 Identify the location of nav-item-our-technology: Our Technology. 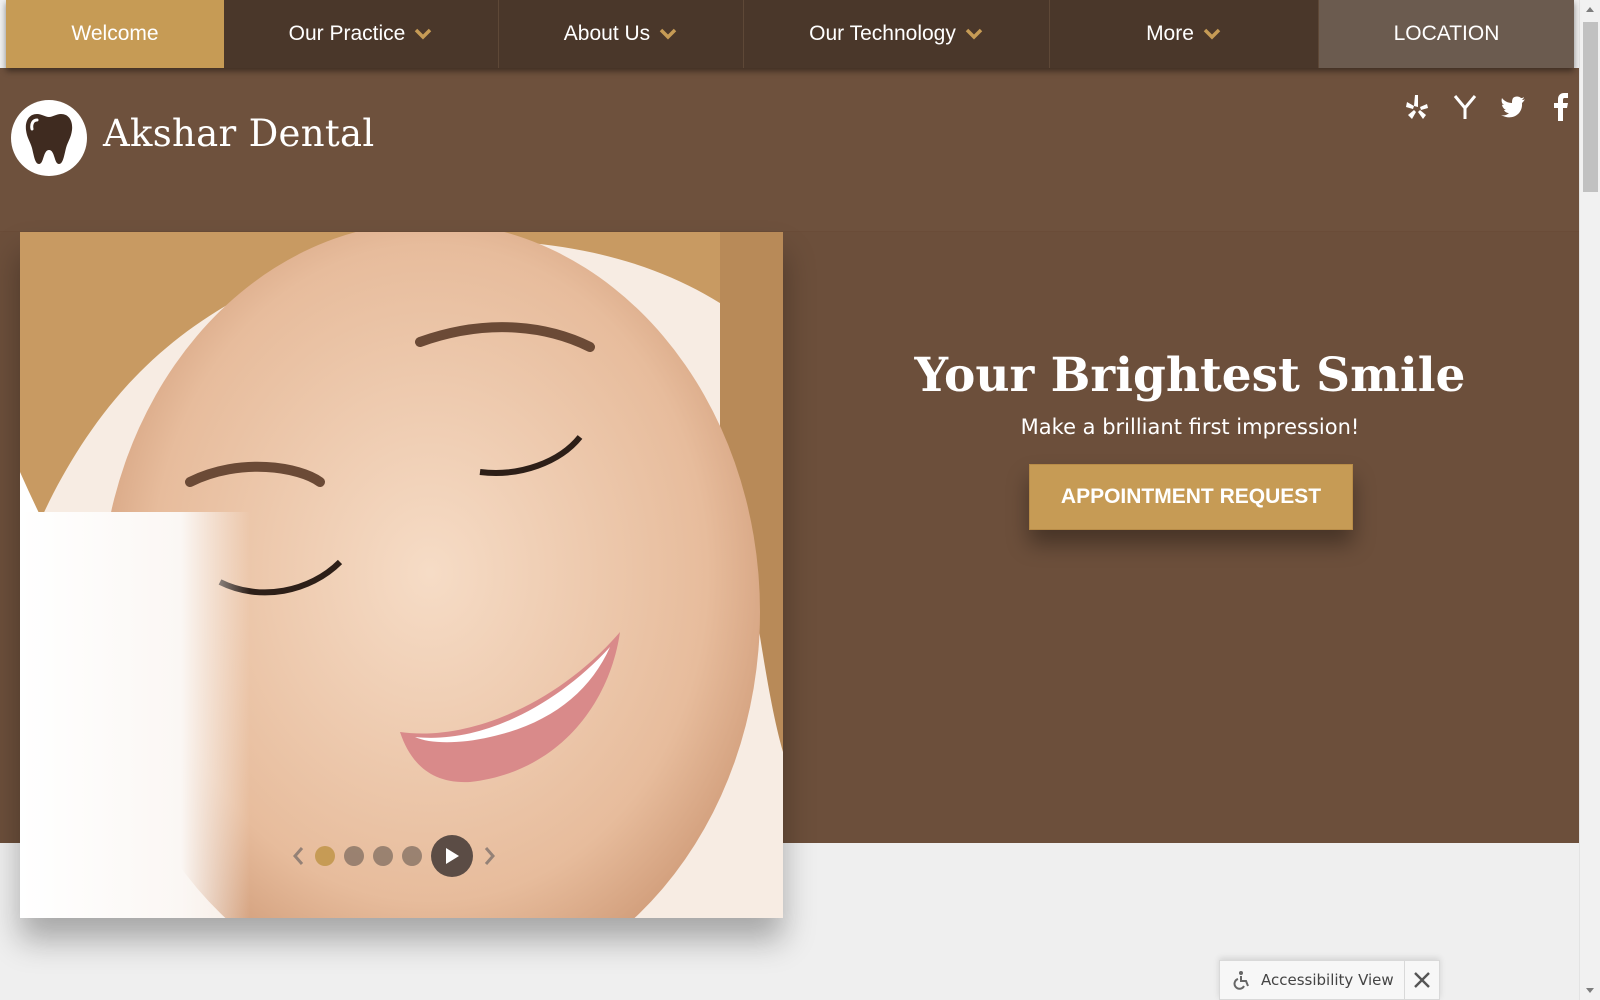
(897, 34).